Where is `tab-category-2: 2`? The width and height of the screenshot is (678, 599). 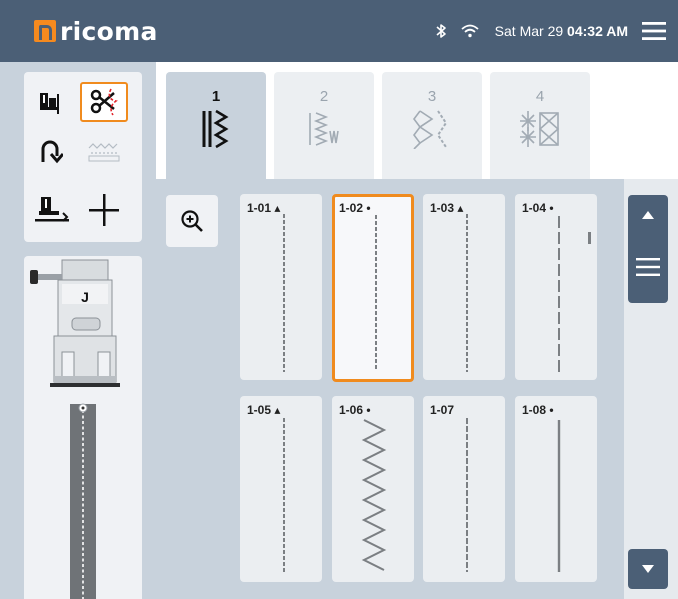 tab-category-2: 2 is located at coordinates (324, 125).